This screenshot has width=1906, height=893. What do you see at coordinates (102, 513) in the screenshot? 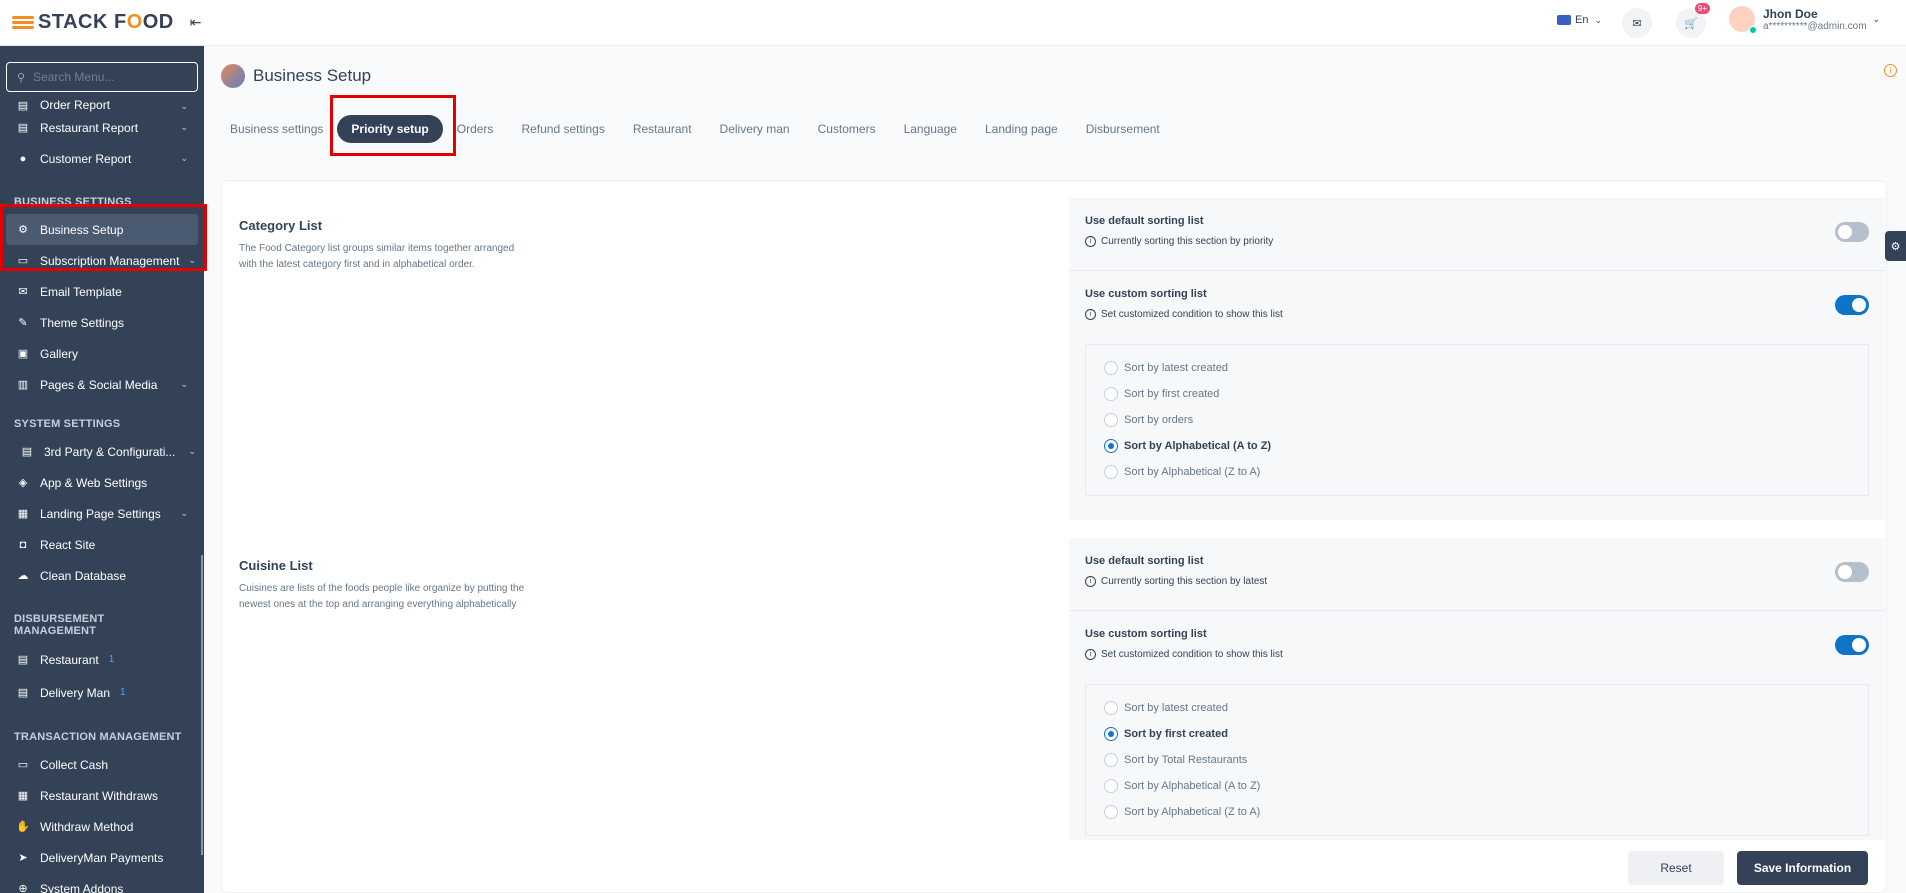
I see `sidebar-item-landing-page: ▦ Landing Page Settings ⌄` at bounding box center [102, 513].